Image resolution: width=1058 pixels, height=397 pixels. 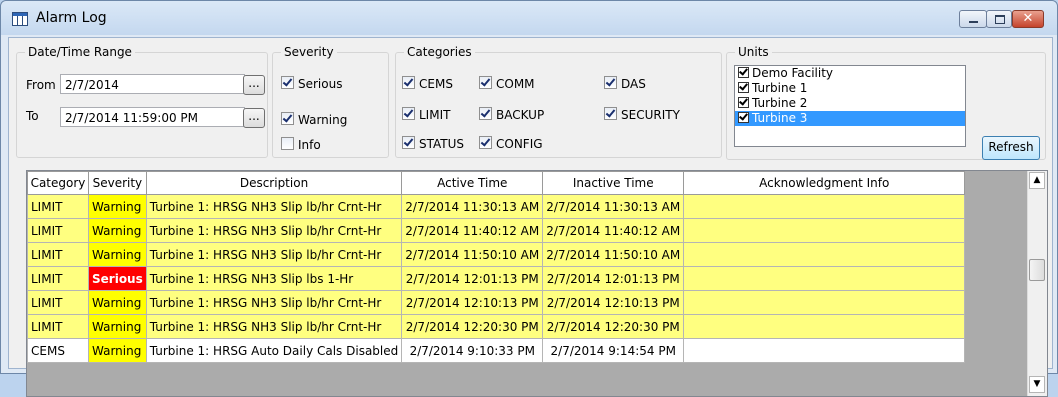 What do you see at coordinates (633, 84) in the screenshot?
I see `category-das-label: DAS` at bounding box center [633, 84].